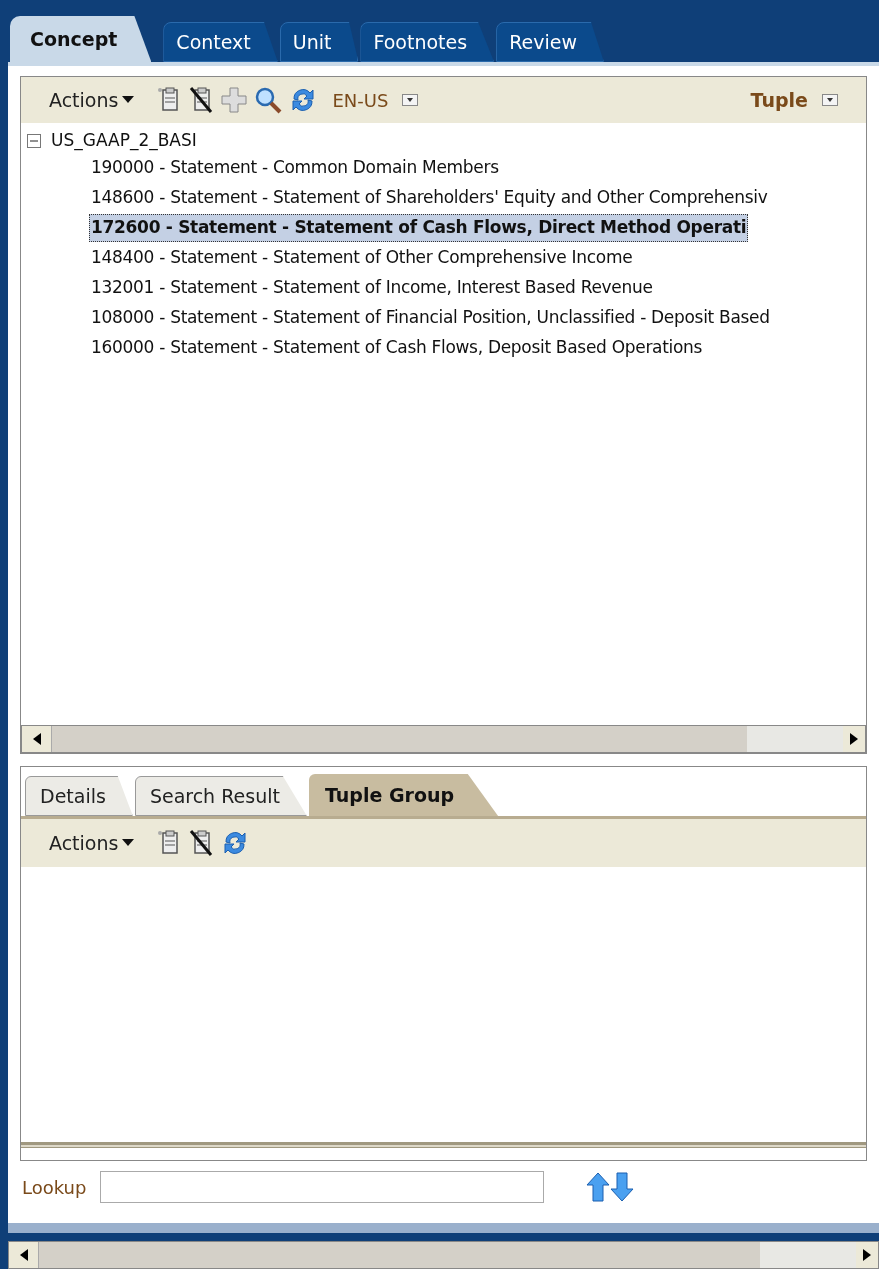  What do you see at coordinates (427, 42) in the screenshot?
I see `tab: Footnotes` at bounding box center [427, 42].